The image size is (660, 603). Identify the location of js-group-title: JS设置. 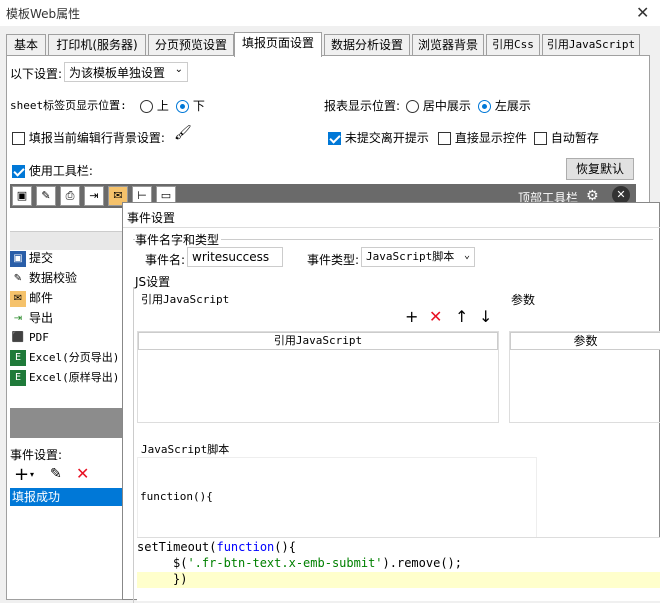
(153, 282).